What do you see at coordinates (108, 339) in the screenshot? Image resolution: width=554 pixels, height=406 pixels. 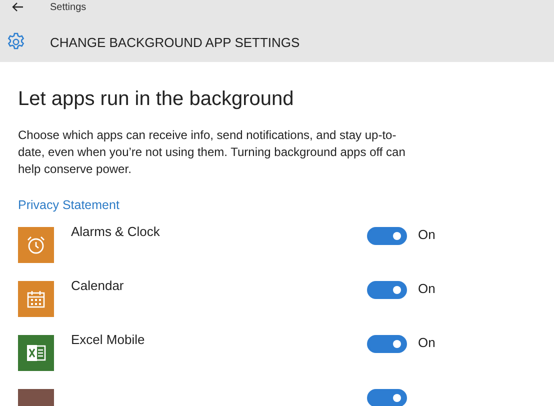 I see `app-name: Excel Mobile` at bounding box center [108, 339].